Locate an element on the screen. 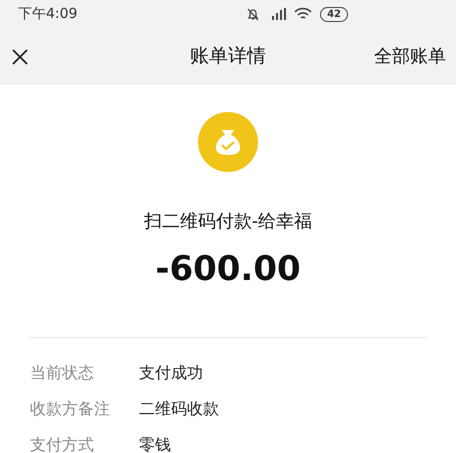 Image resolution: width=456 pixels, height=453 pixels. detail-label: 当前状态 is located at coordinates (62, 373).